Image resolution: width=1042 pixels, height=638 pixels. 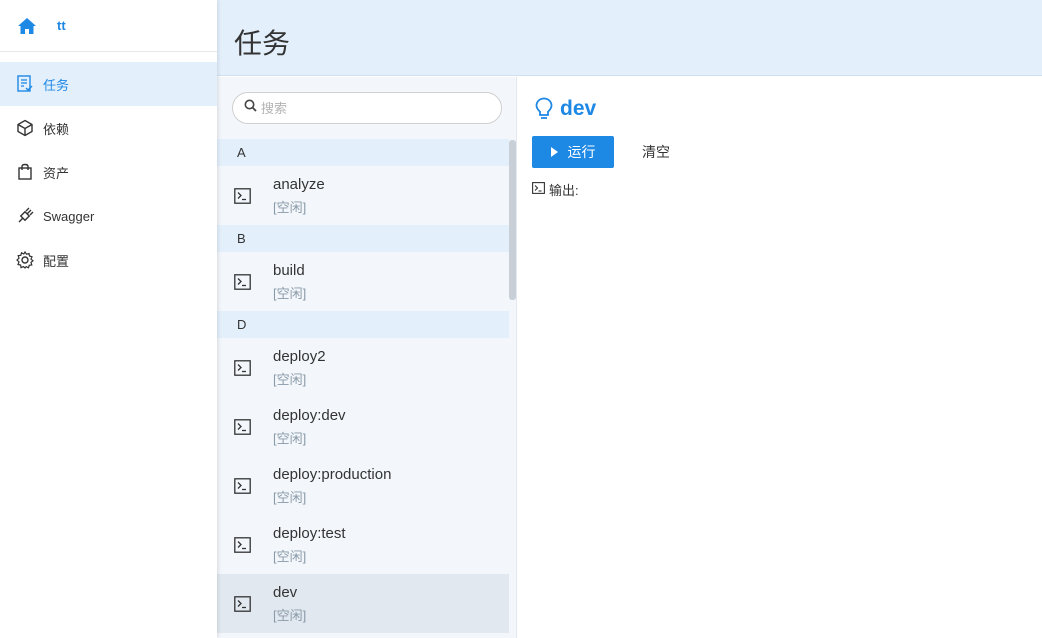 I want to click on sidebar-item-label: 任务, so click(x=56, y=85).